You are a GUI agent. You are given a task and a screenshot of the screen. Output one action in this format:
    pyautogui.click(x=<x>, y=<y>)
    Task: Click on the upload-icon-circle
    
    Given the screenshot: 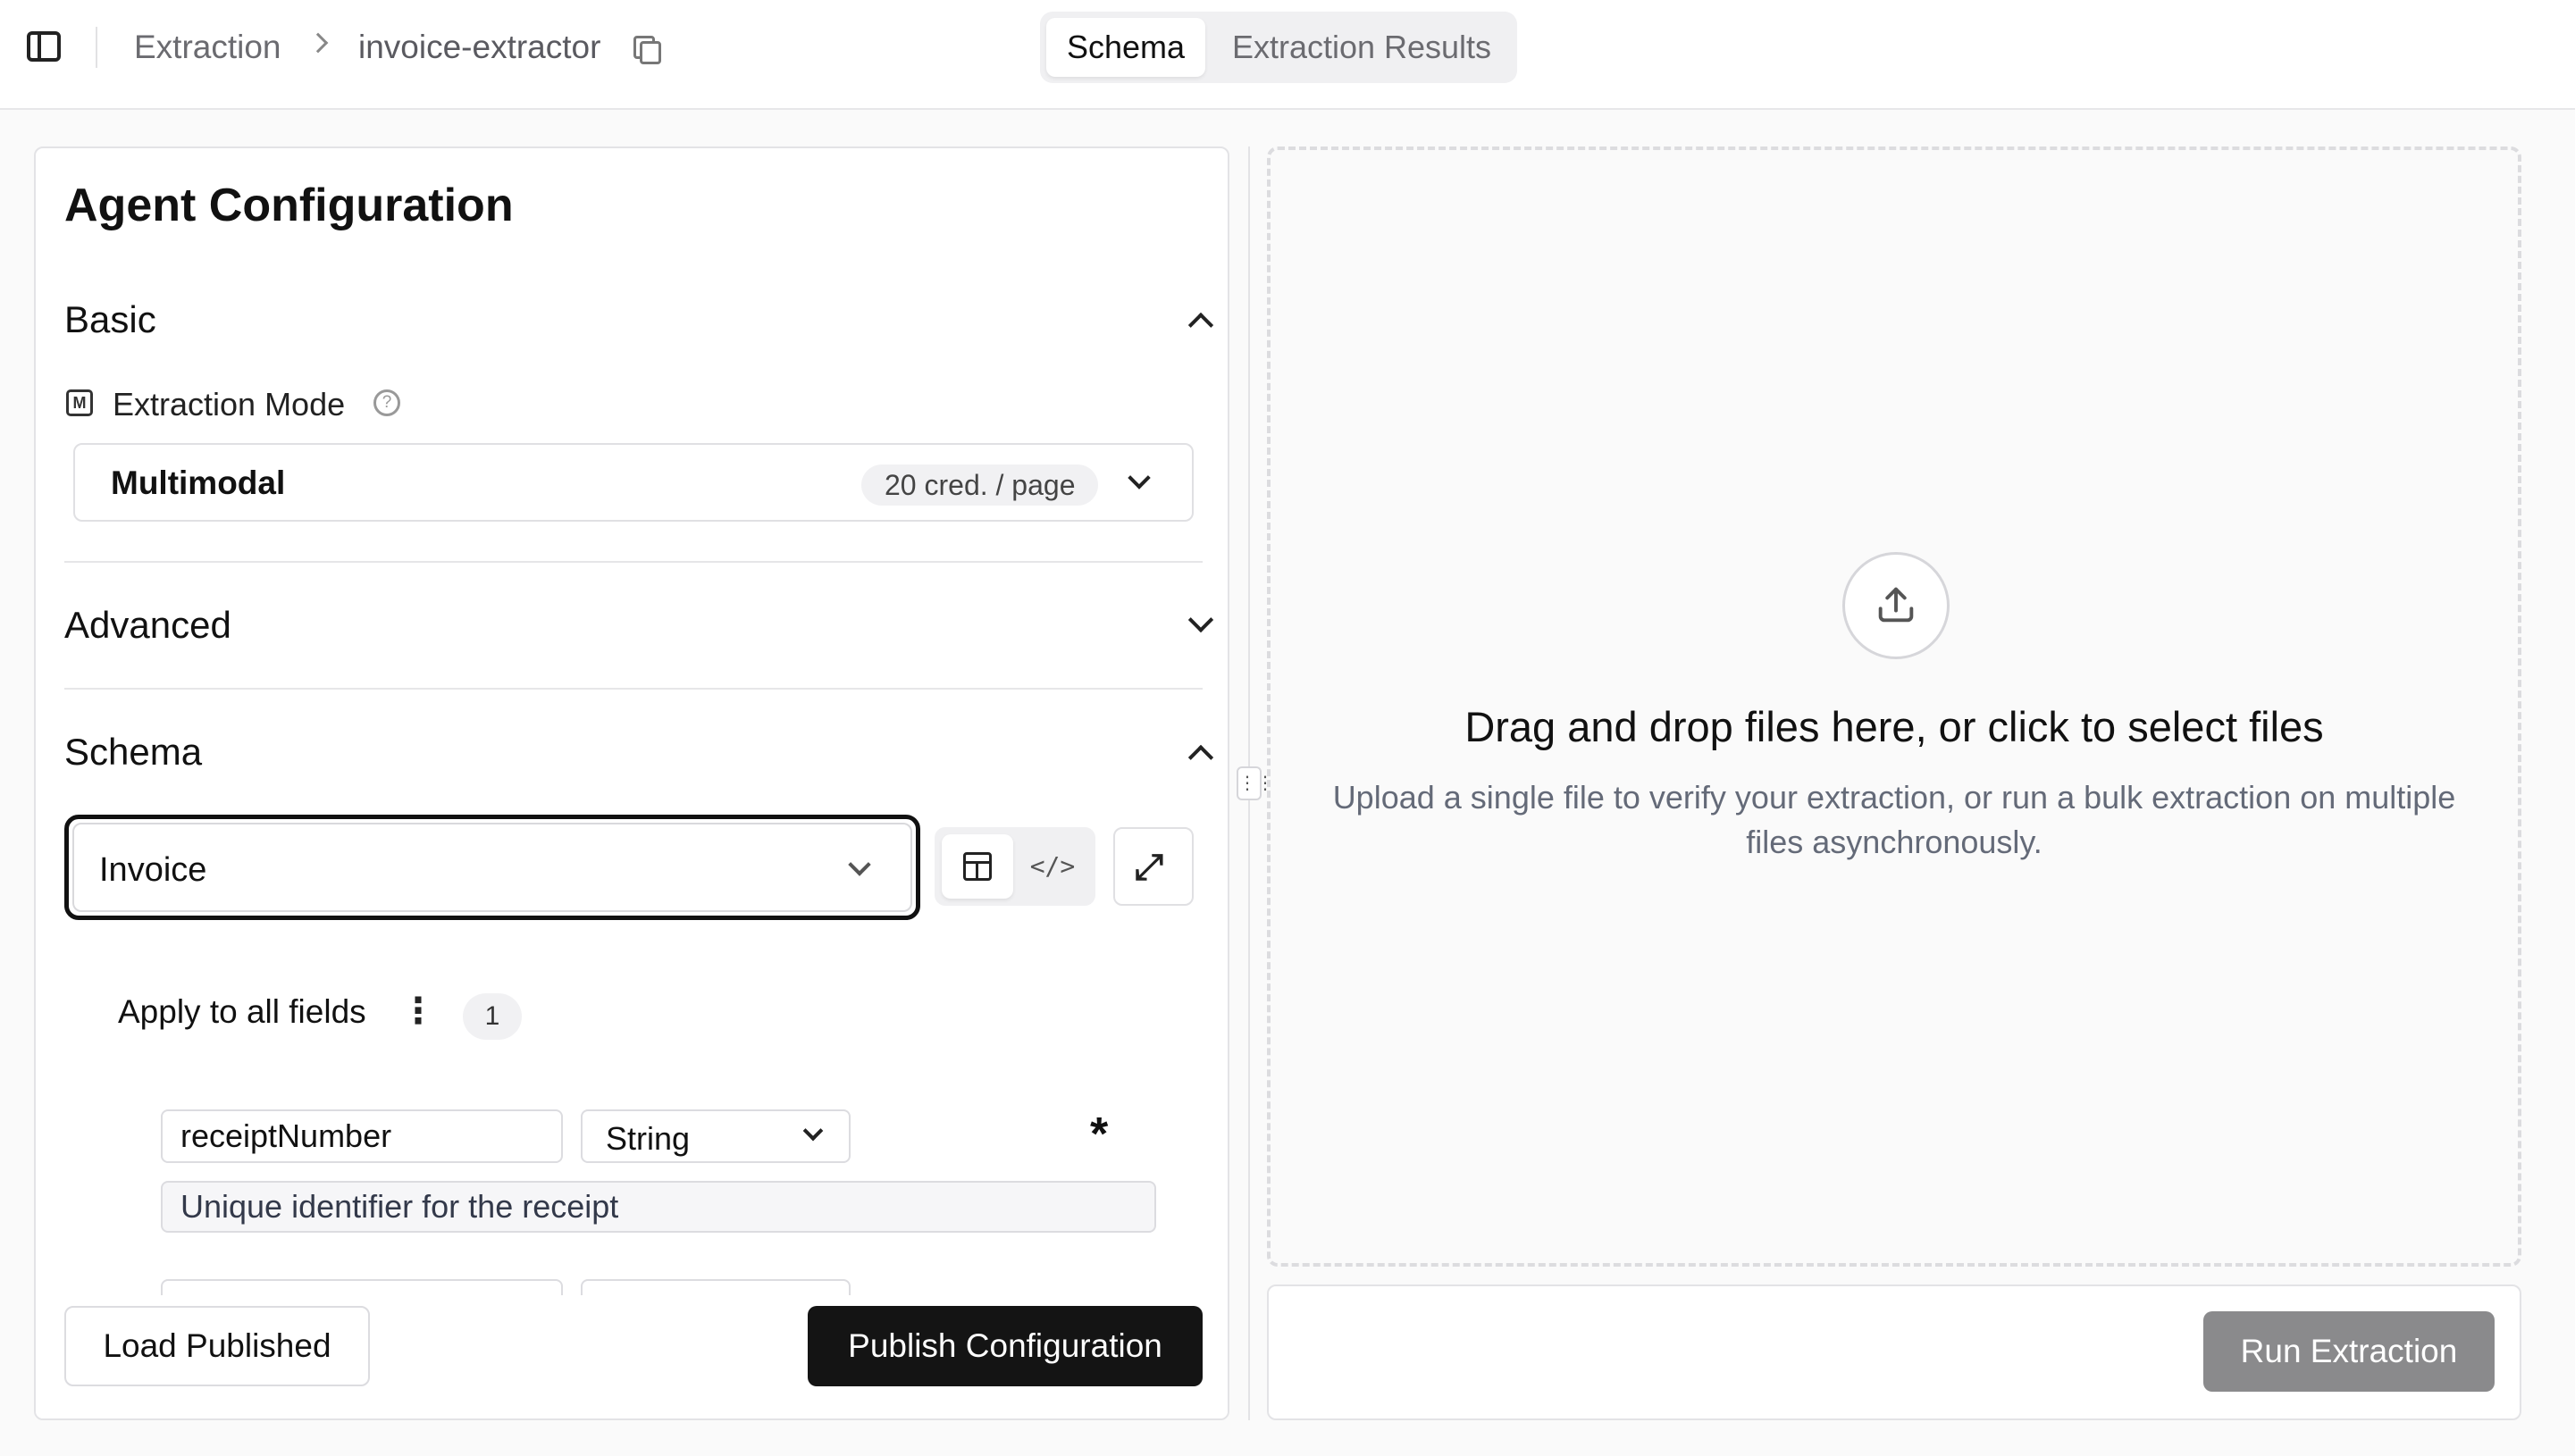 What is the action you would take?
    pyautogui.click(x=1896, y=605)
    